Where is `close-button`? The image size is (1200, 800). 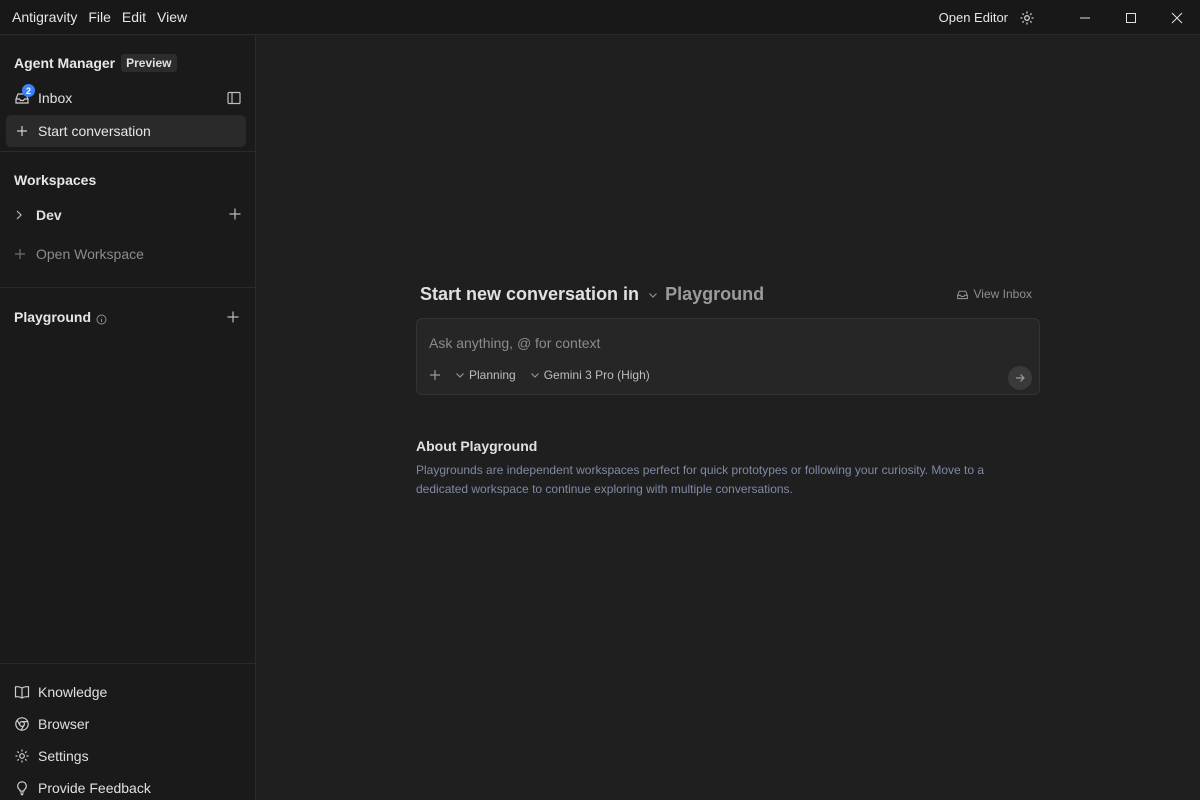 close-button is located at coordinates (1177, 17).